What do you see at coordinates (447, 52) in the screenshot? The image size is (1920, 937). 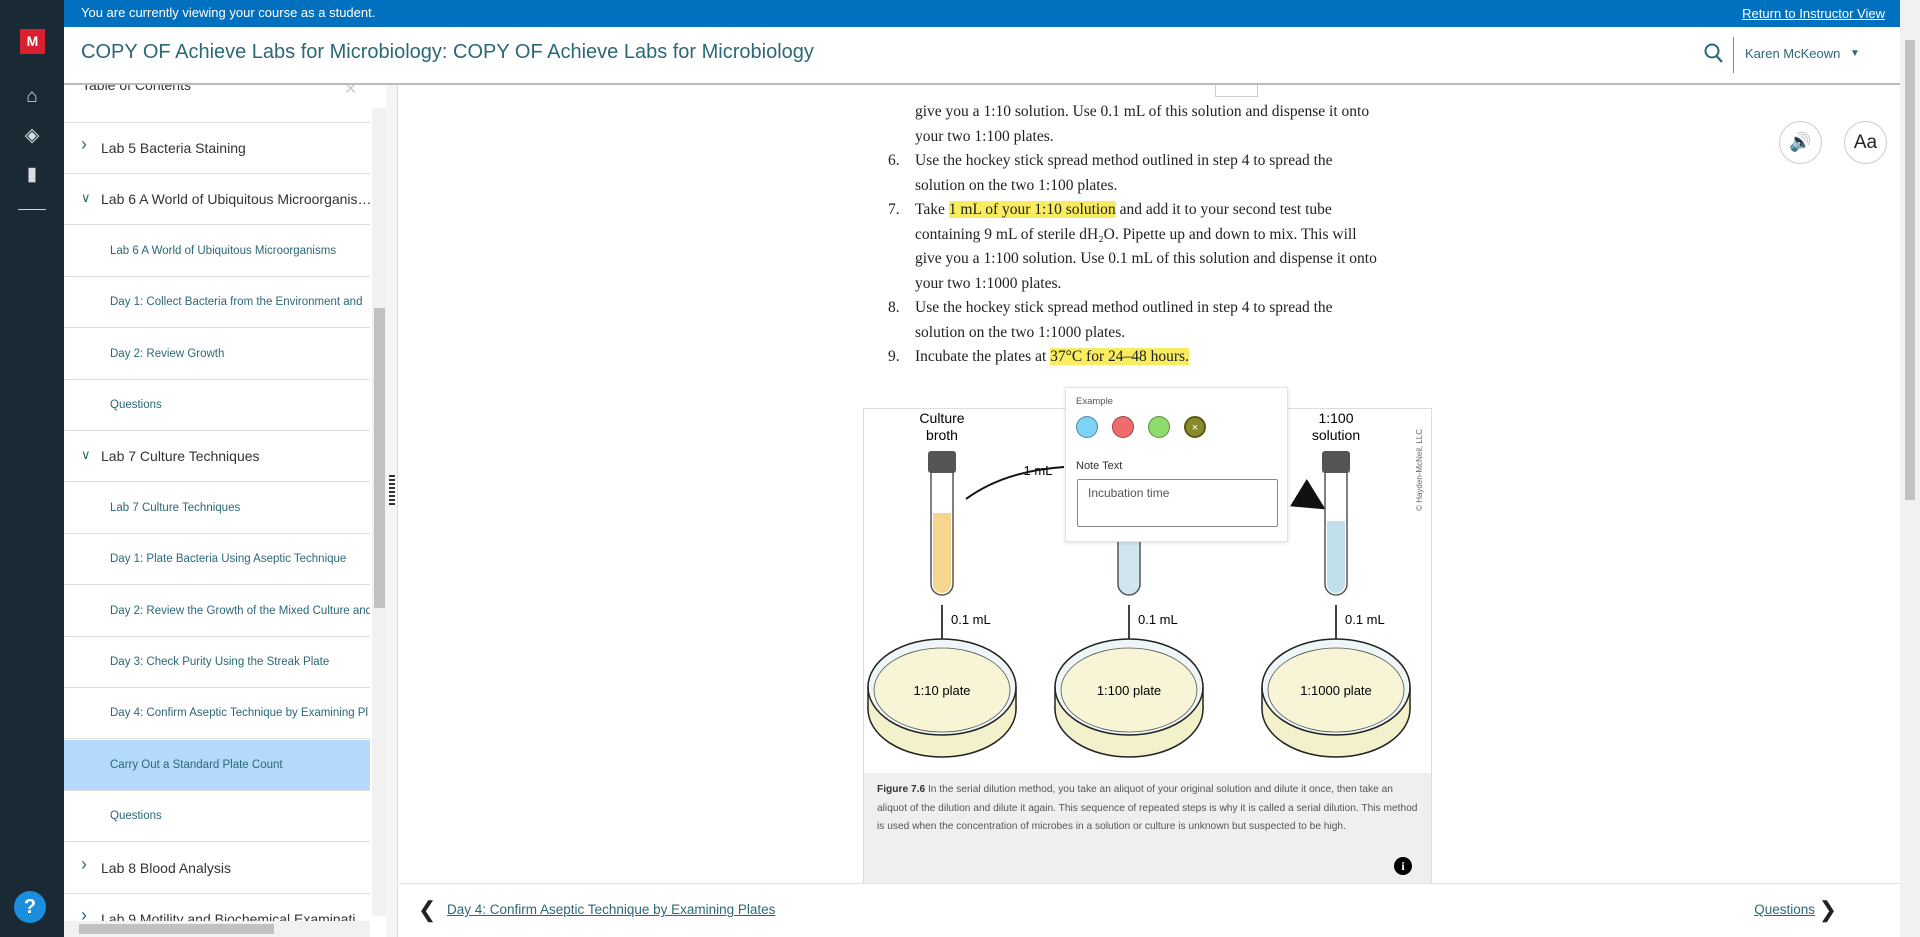 I see `course-title: COPY OF Achieve Labs for Microbiology` at bounding box center [447, 52].